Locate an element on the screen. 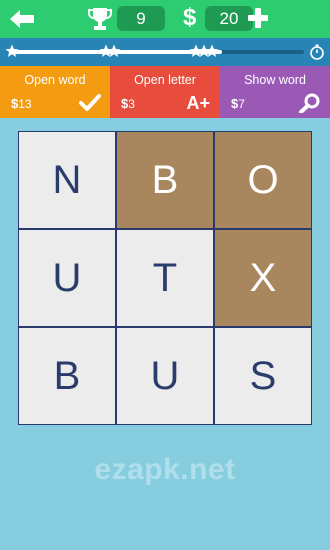 The width and height of the screenshot is (330, 550). top-bar: 9 $ 20 is located at coordinates (165, 19).